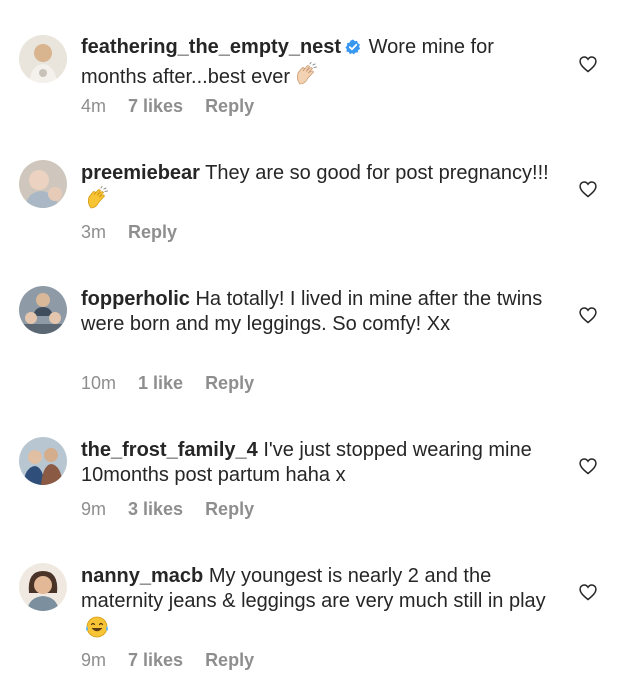  What do you see at coordinates (94, 106) in the screenshot?
I see `comment-time: 4m` at bounding box center [94, 106].